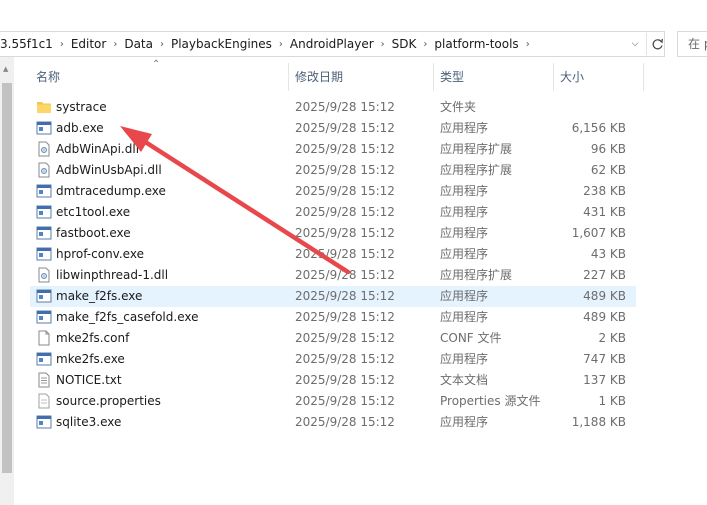 Image resolution: width=707 pixels, height=505 pixels. What do you see at coordinates (333, 107) in the screenshot?
I see `file-row: systrace 2025/9/28 15:12 文件夹` at bounding box center [333, 107].